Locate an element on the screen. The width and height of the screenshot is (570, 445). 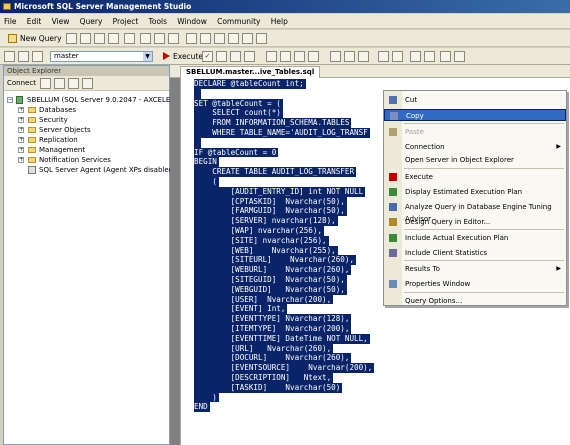
increase-indent-icon is located at coordinates (429, 56).